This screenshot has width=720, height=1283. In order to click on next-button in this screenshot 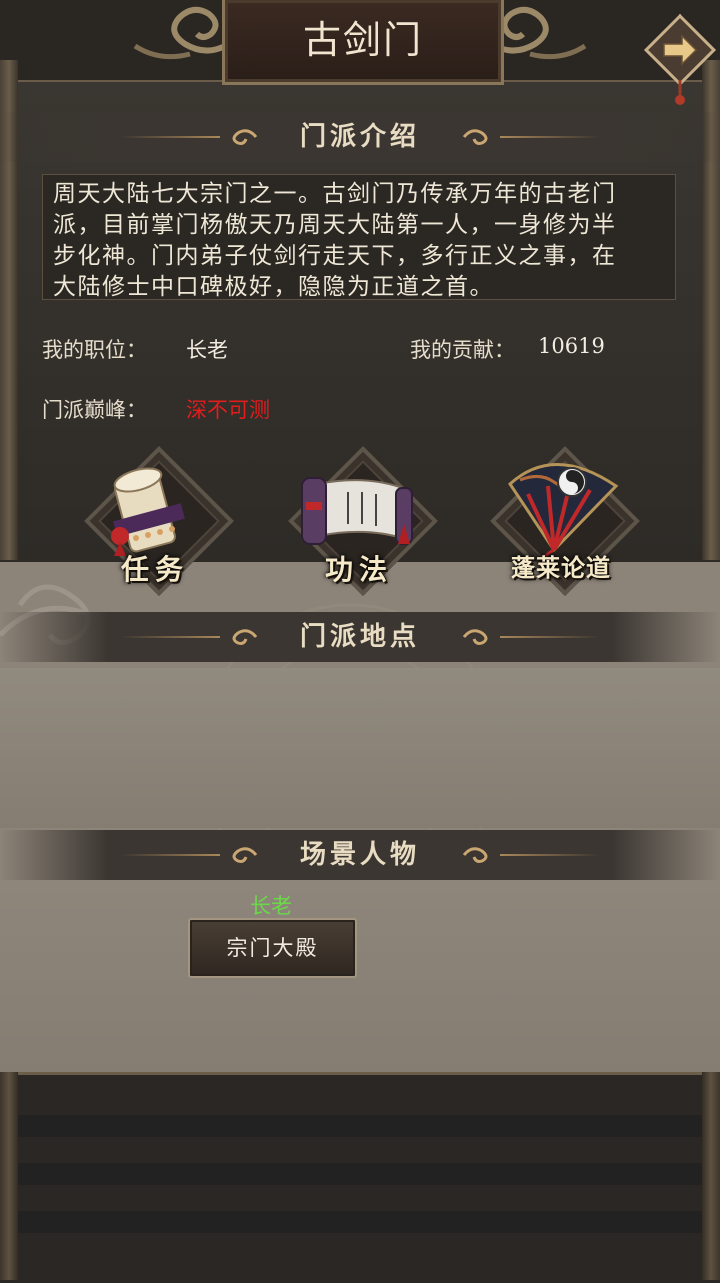, I will do `click(680, 59)`.